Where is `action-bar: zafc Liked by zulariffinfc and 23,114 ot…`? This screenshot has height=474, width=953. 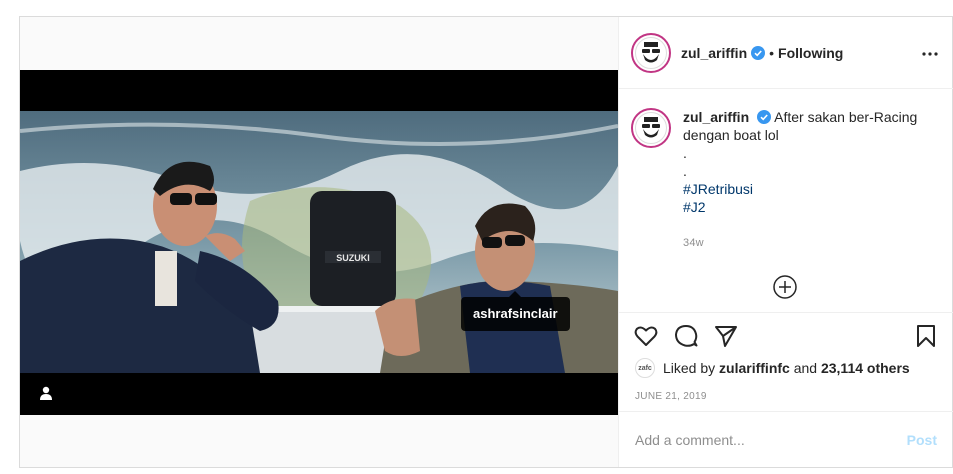
action-bar: zafc Liked by zulariffinfc and 23,114 ot… is located at coordinates (786, 369).